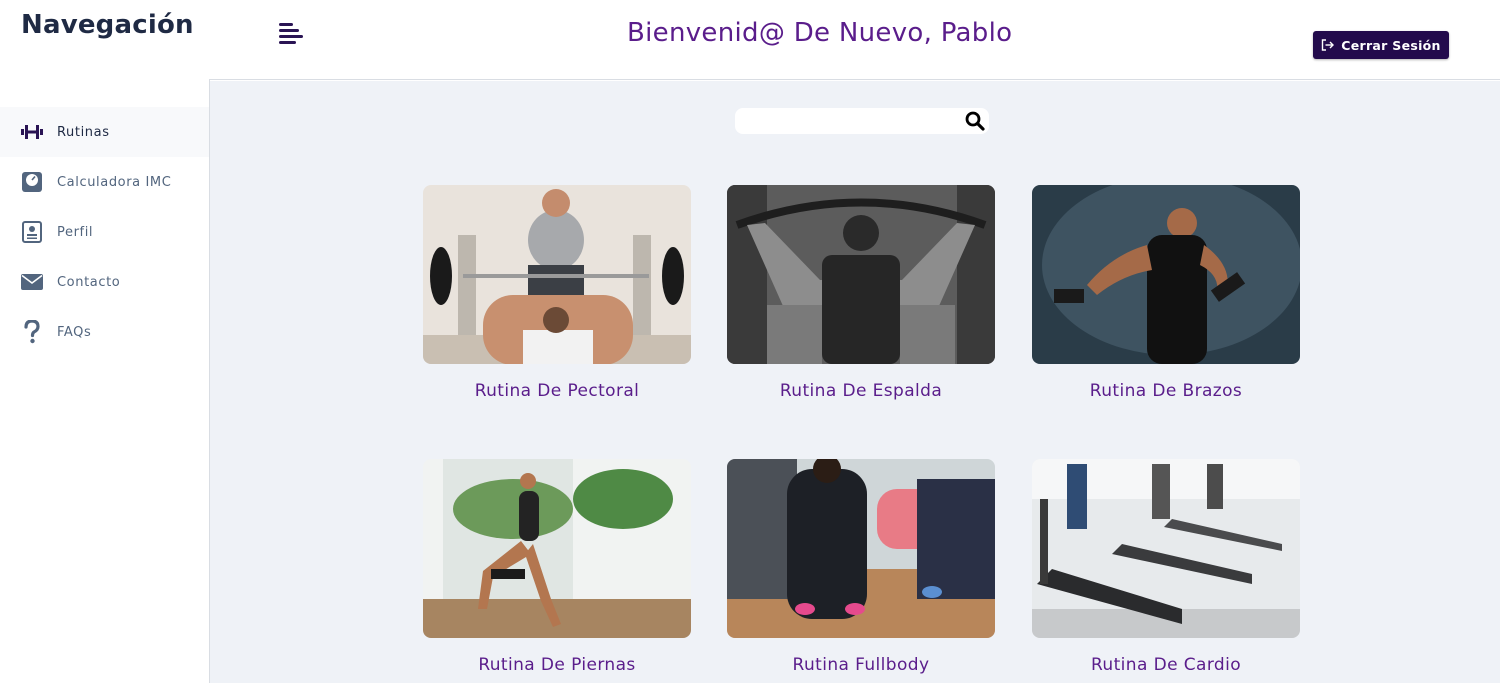 The width and height of the screenshot is (1500, 683). What do you see at coordinates (75, 232) in the screenshot?
I see `sidebar-item-label: Perfil` at bounding box center [75, 232].